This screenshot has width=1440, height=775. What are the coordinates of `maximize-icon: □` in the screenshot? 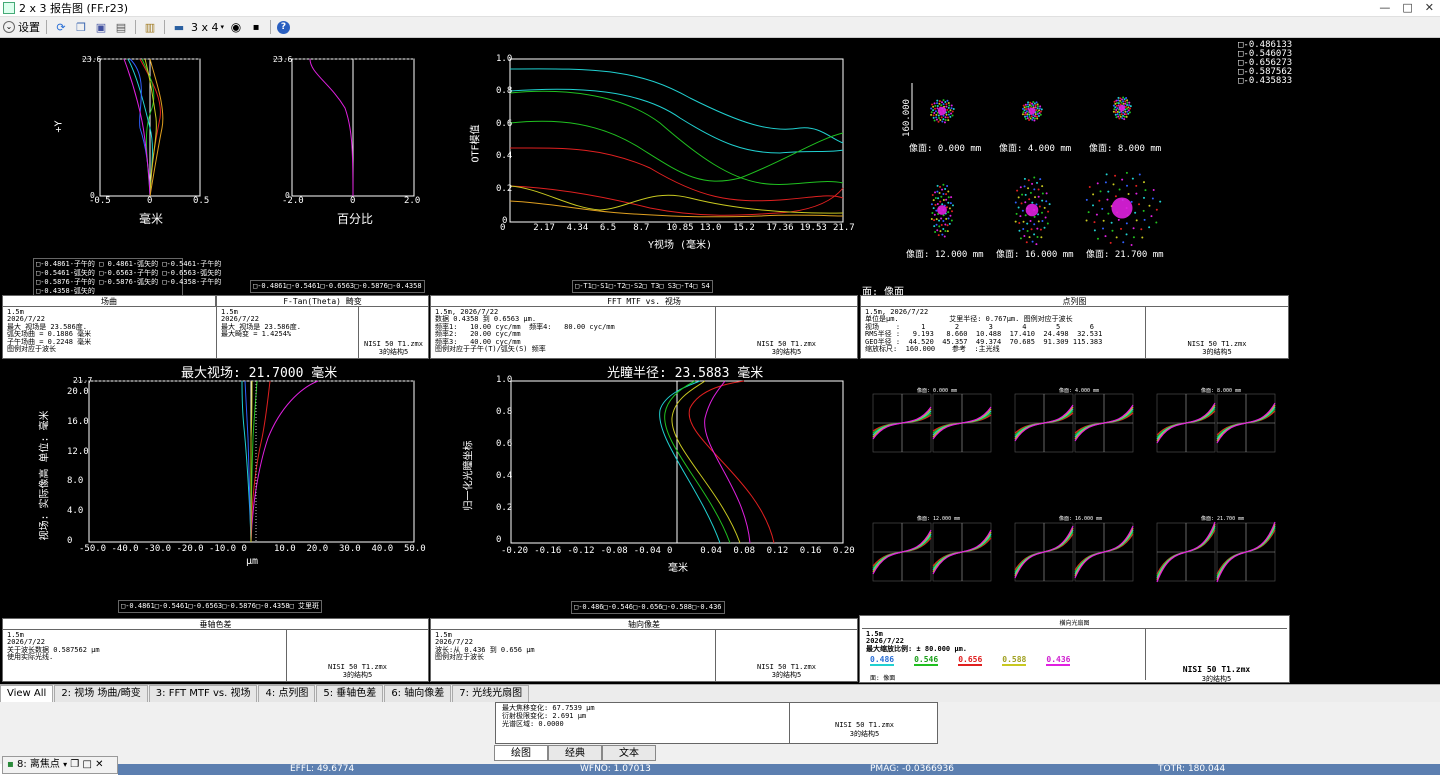 It's located at (86, 764).